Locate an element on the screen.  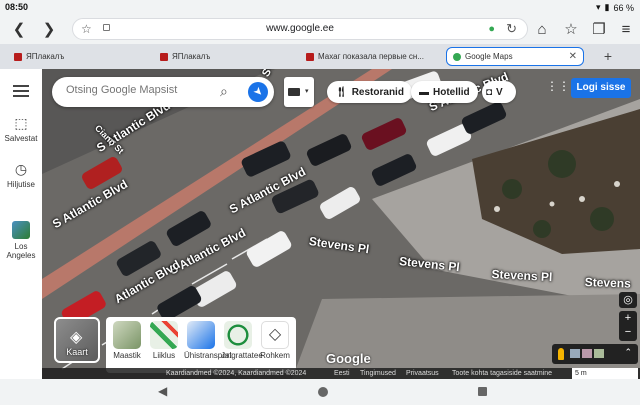
sidebar-item-label: Hiljutise is located at coordinates (20, 184).